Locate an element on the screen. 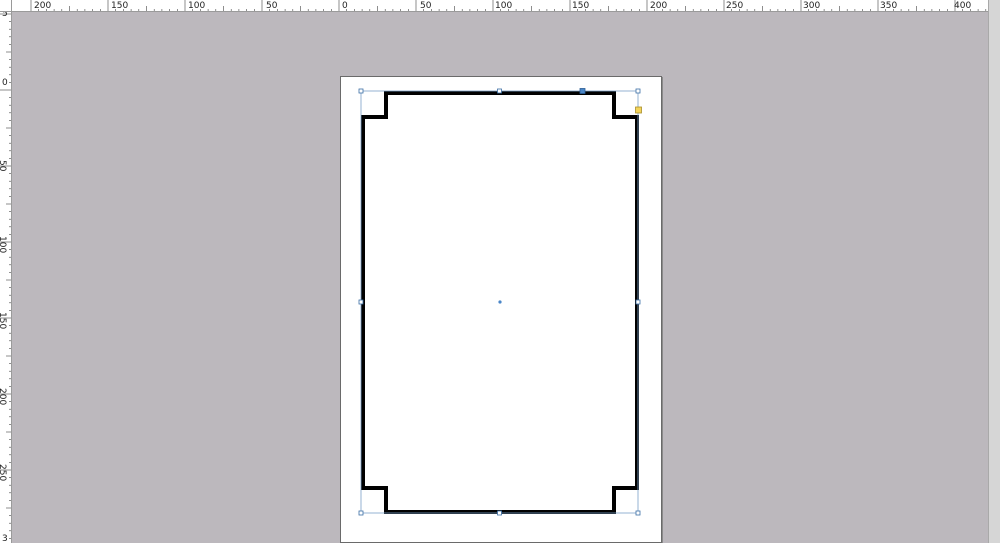 Image resolution: width=1000 pixels, height=543 pixels. ruler-left-label: 100 is located at coordinates (3, 244).